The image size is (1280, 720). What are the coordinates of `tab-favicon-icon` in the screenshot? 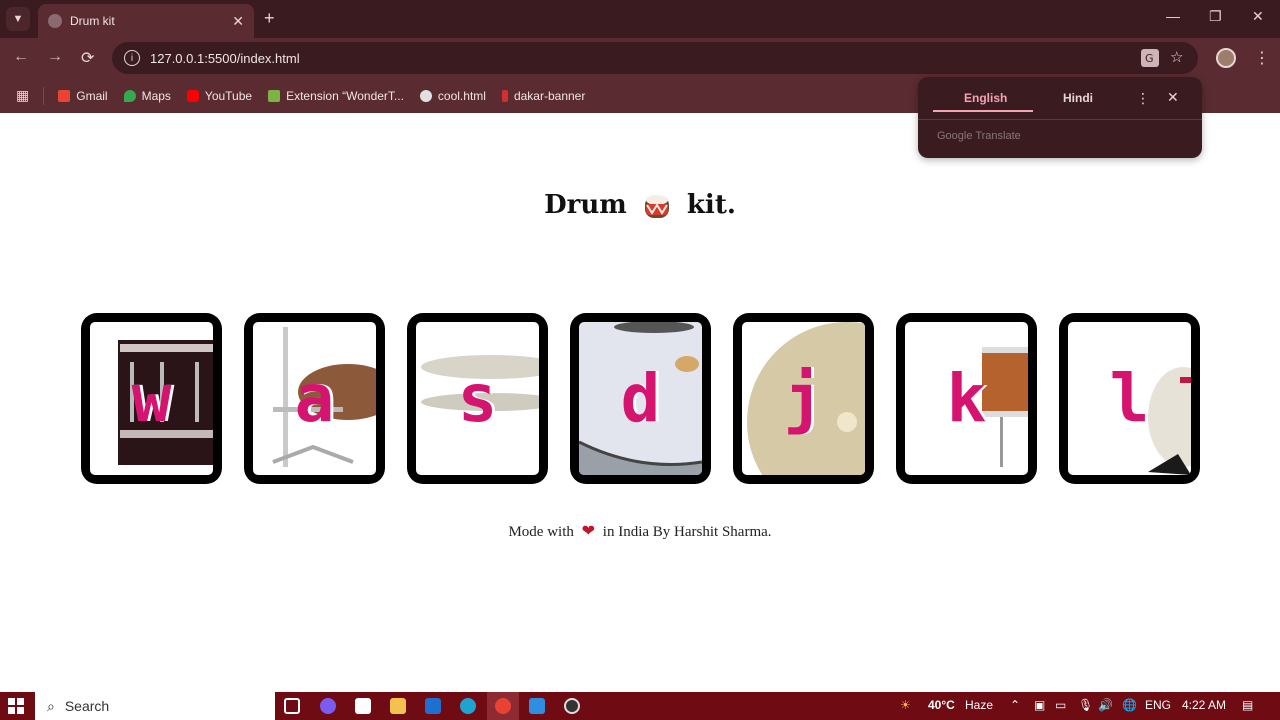 It's located at (55, 21).